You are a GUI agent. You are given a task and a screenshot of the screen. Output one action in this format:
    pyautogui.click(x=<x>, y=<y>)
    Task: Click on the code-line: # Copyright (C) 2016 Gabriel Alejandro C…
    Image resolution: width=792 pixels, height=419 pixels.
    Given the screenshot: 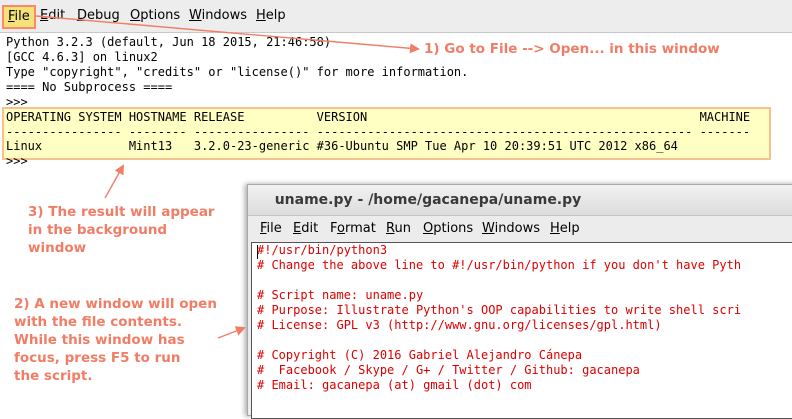 What is the action you would take?
    pyautogui.click(x=420, y=355)
    